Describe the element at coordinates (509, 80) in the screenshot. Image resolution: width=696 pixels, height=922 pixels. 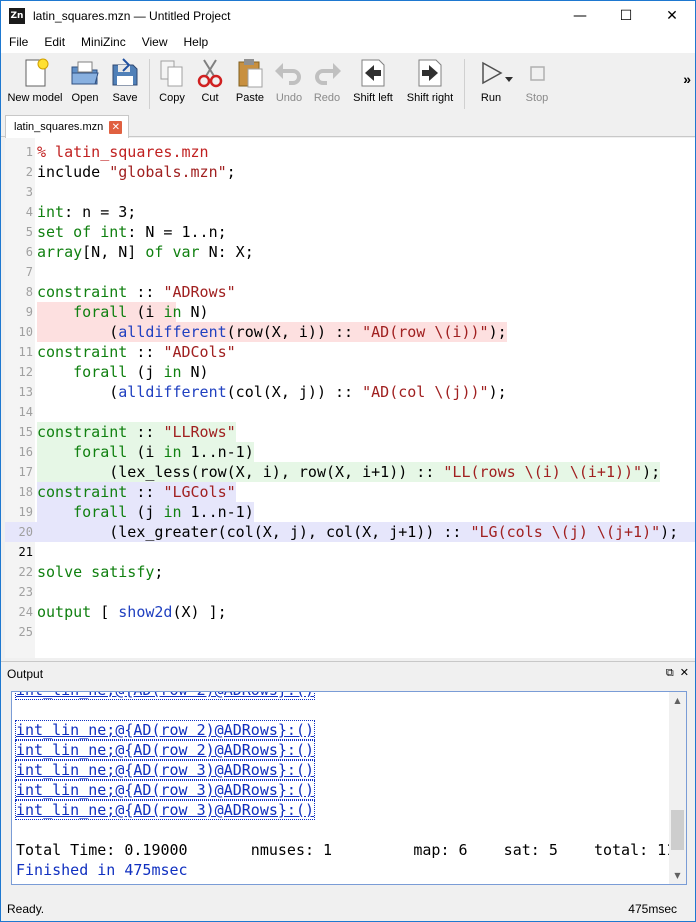
I see `run-dropdown-icon` at that location.